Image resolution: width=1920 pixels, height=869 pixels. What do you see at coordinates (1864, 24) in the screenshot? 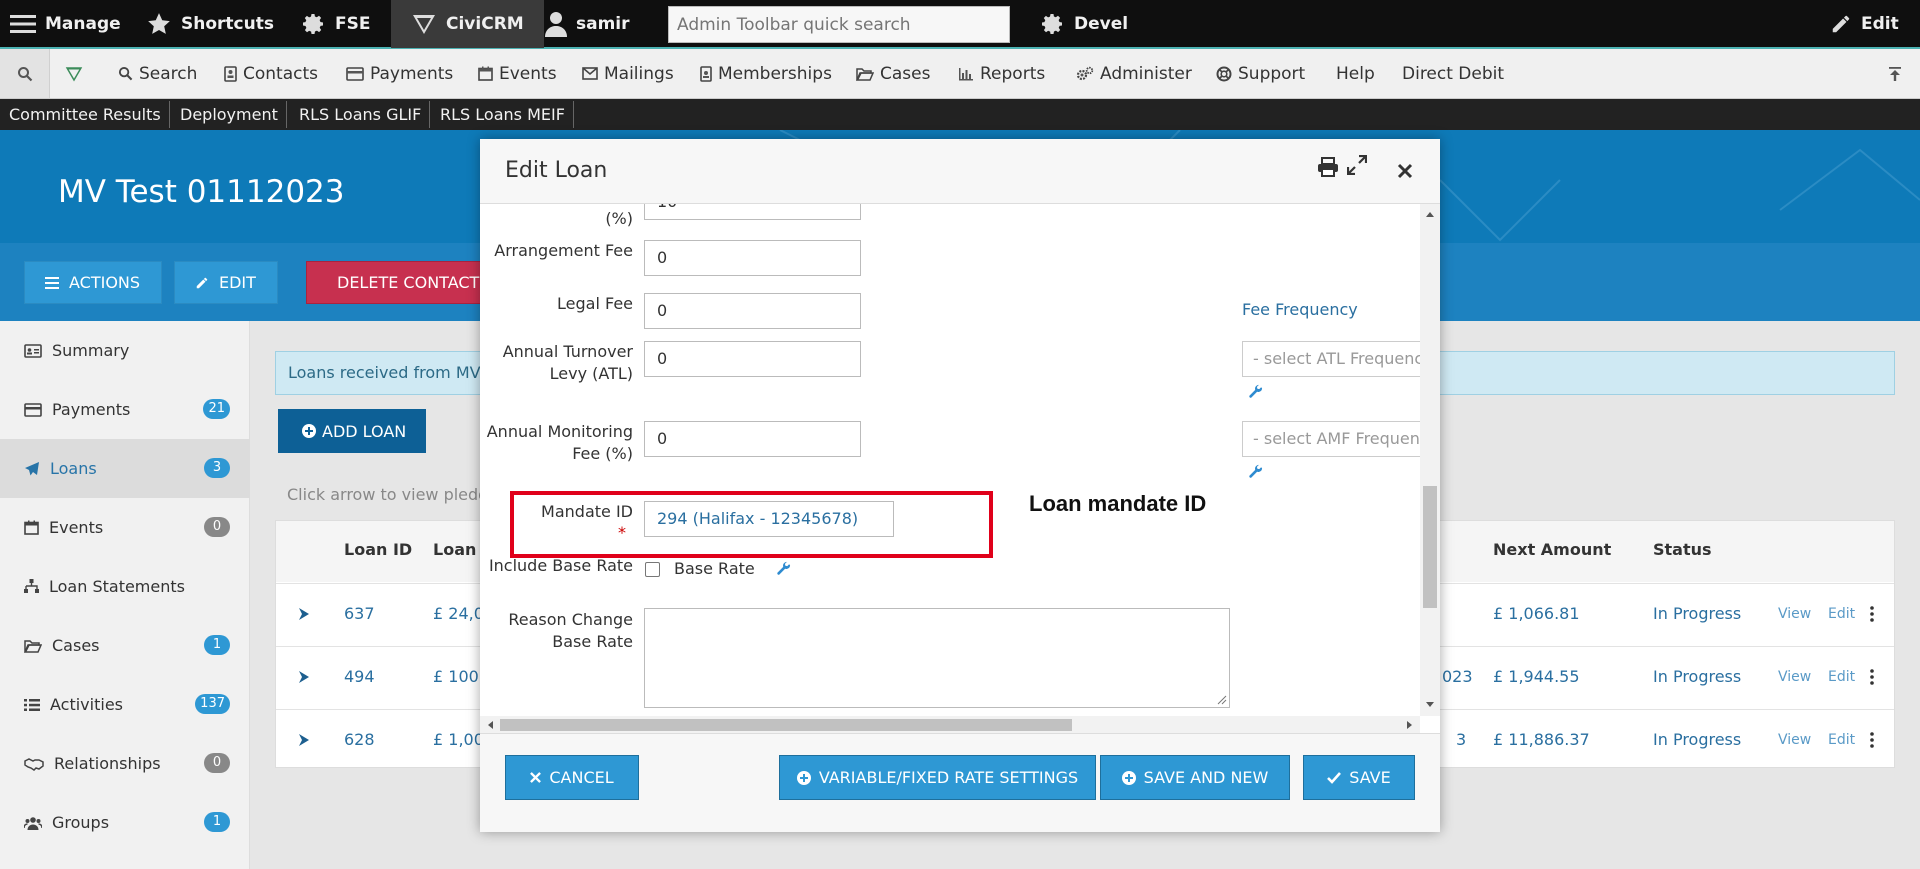
I see `edit-toggle: Edit` at bounding box center [1864, 24].